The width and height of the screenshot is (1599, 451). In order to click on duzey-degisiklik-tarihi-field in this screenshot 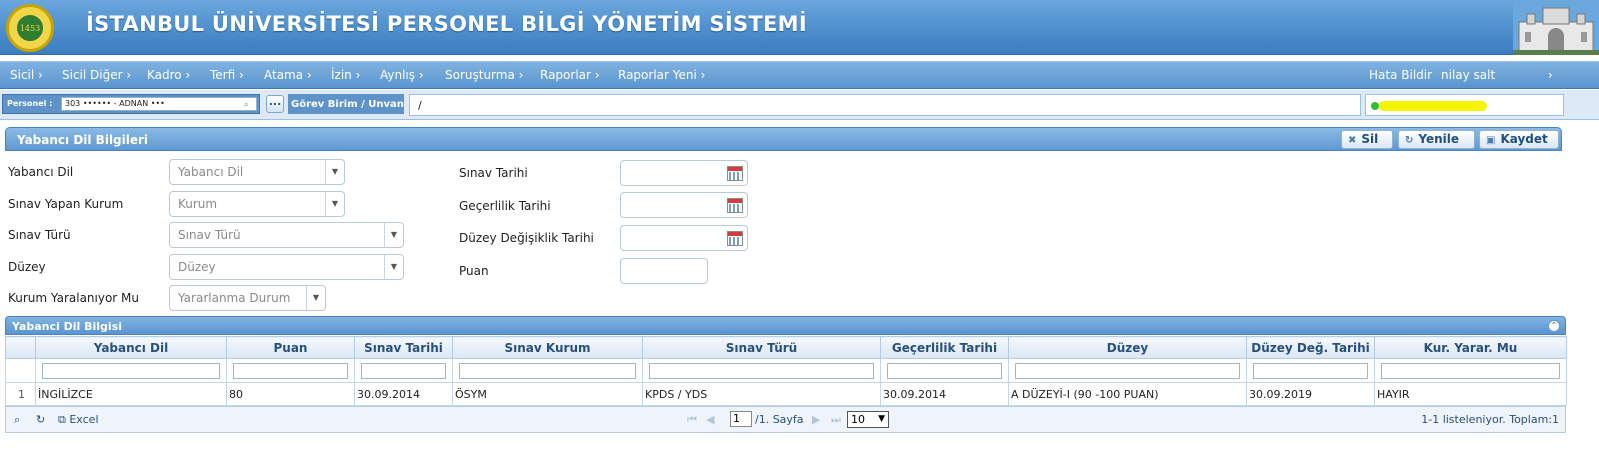, I will do `click(684, 238)`.